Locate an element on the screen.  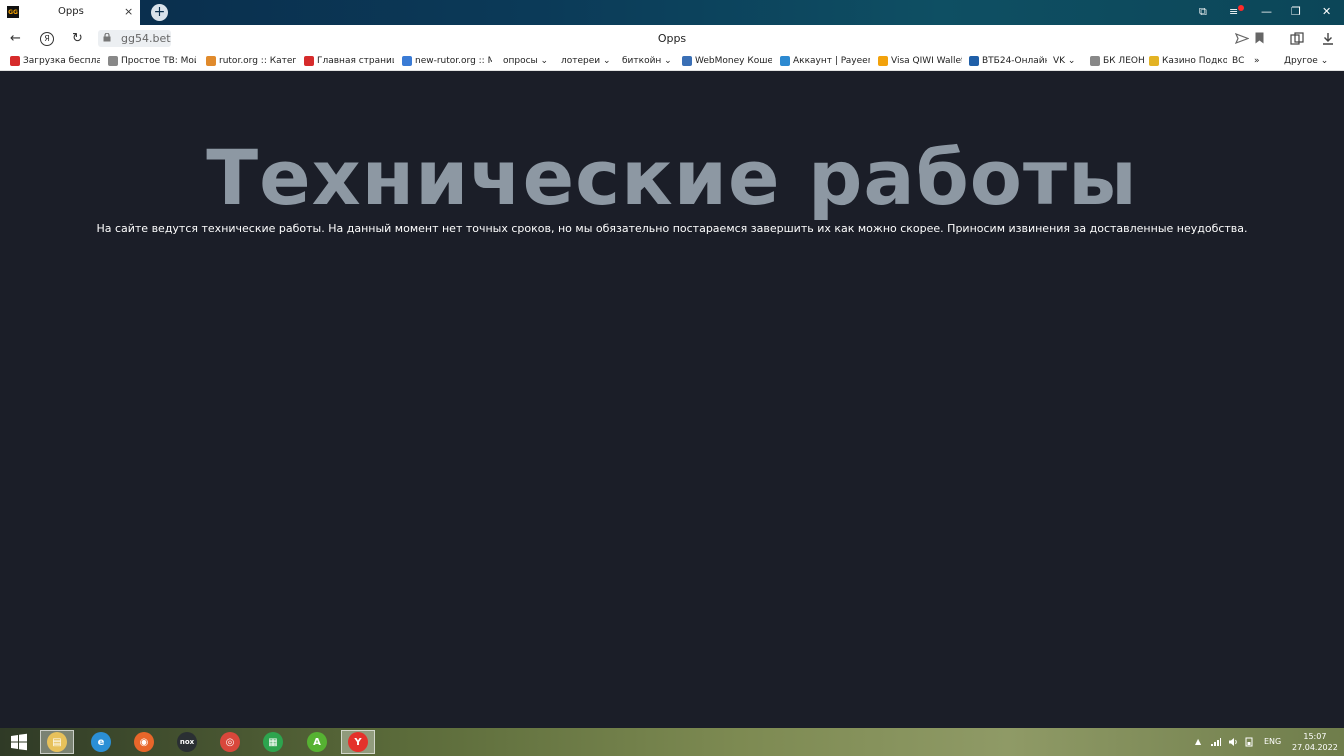
minimize-button: — is located at coordinates (1266, 11).